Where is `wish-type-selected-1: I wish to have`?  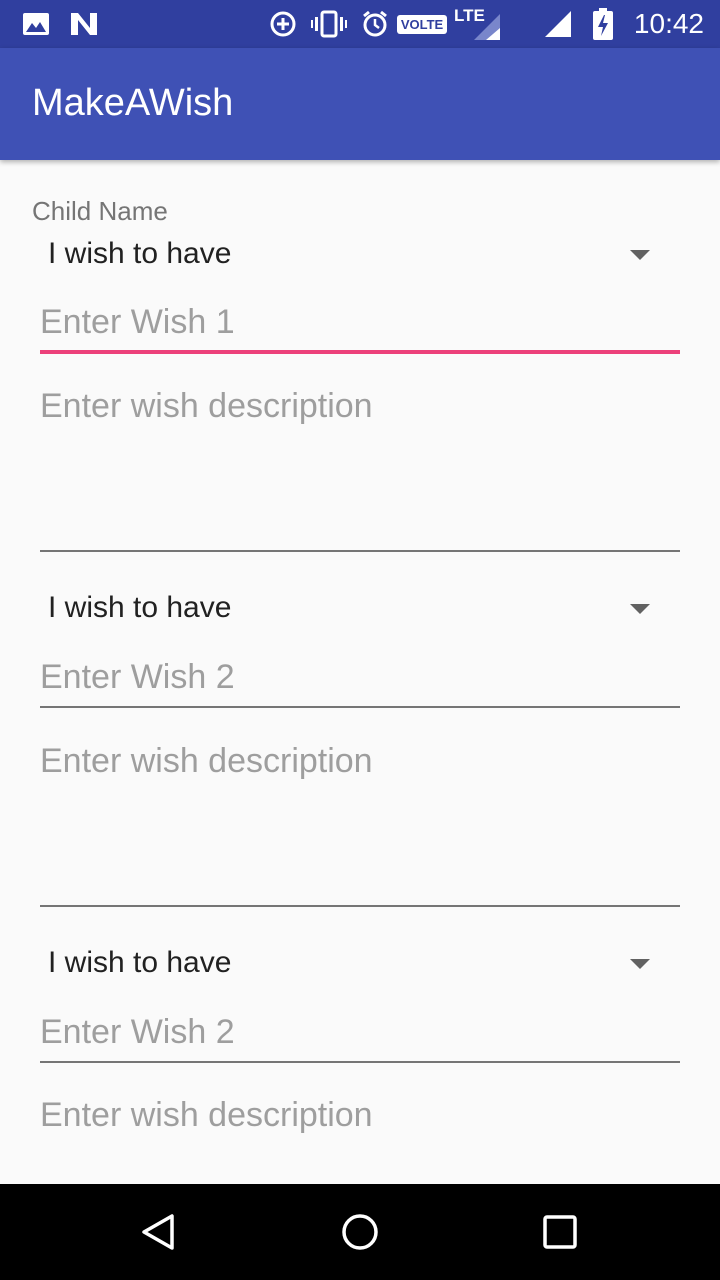 wish-type-selected-1: I wish to have is located at coordinates (140, 253).